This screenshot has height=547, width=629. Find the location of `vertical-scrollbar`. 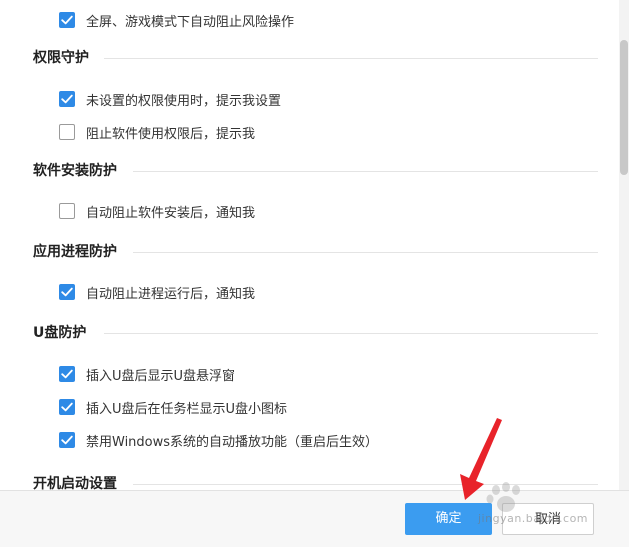

vertical-scrollbar is located at coordinates (624, 245).